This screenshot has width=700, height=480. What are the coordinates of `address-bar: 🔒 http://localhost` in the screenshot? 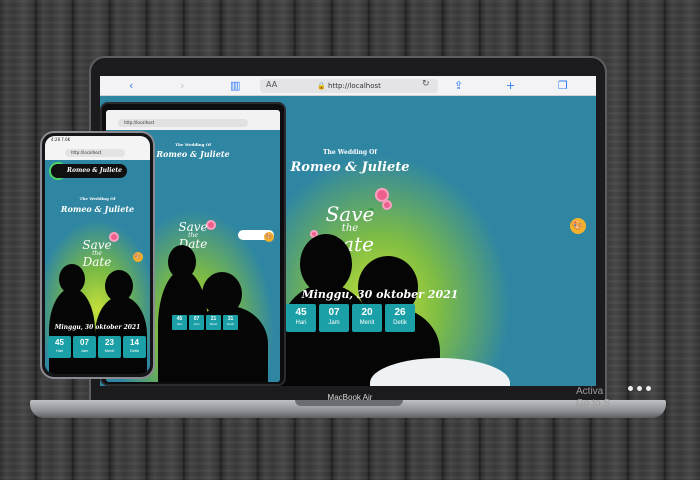 It's located at (349, 86).